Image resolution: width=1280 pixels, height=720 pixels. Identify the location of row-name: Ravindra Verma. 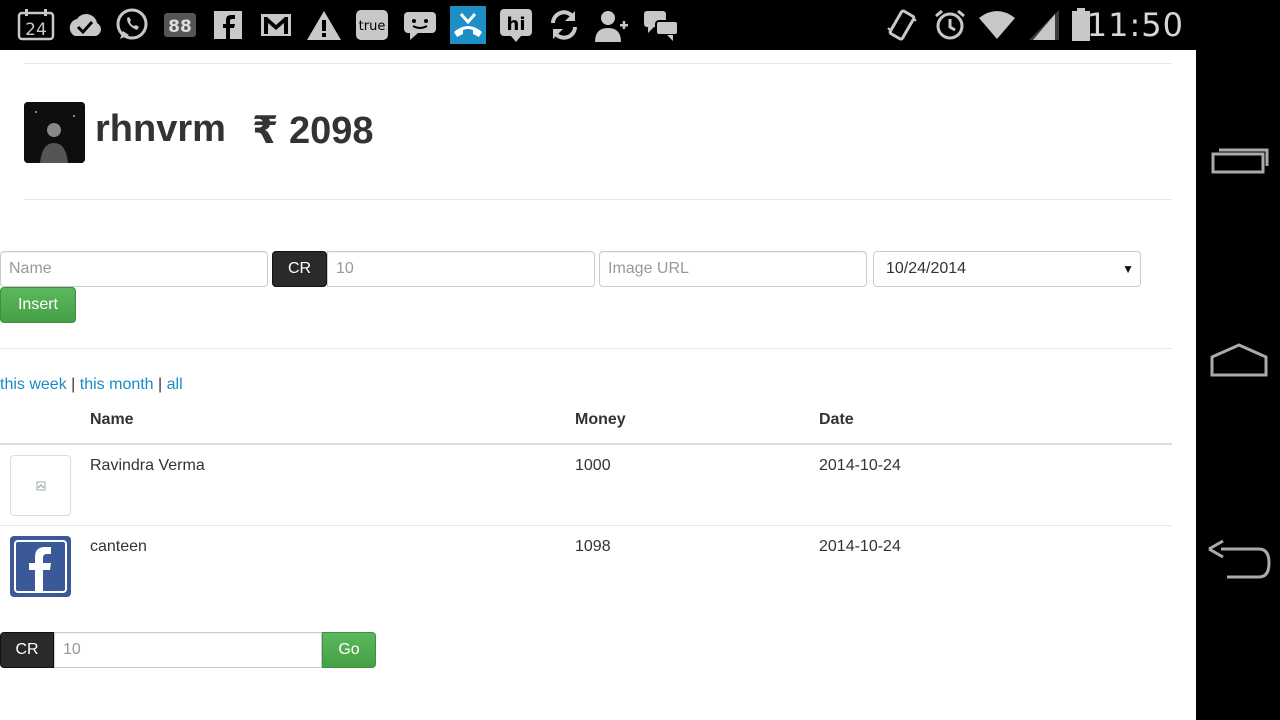
(147, 465).